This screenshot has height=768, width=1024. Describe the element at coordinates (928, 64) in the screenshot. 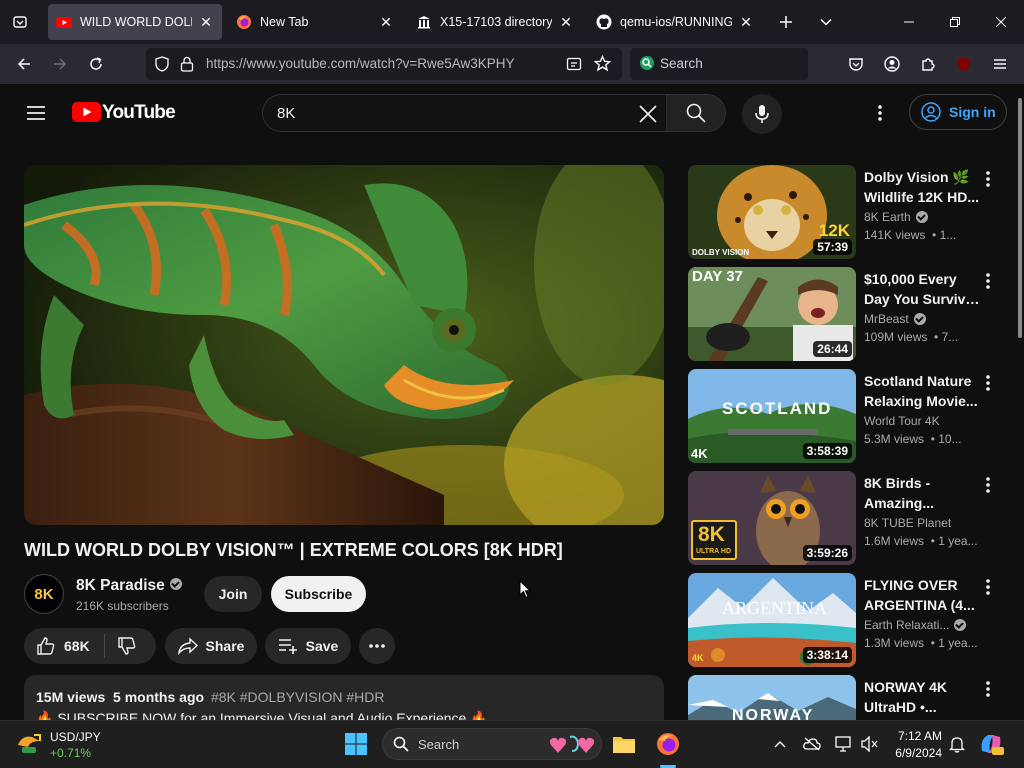

I see `extensions-button` at that location.